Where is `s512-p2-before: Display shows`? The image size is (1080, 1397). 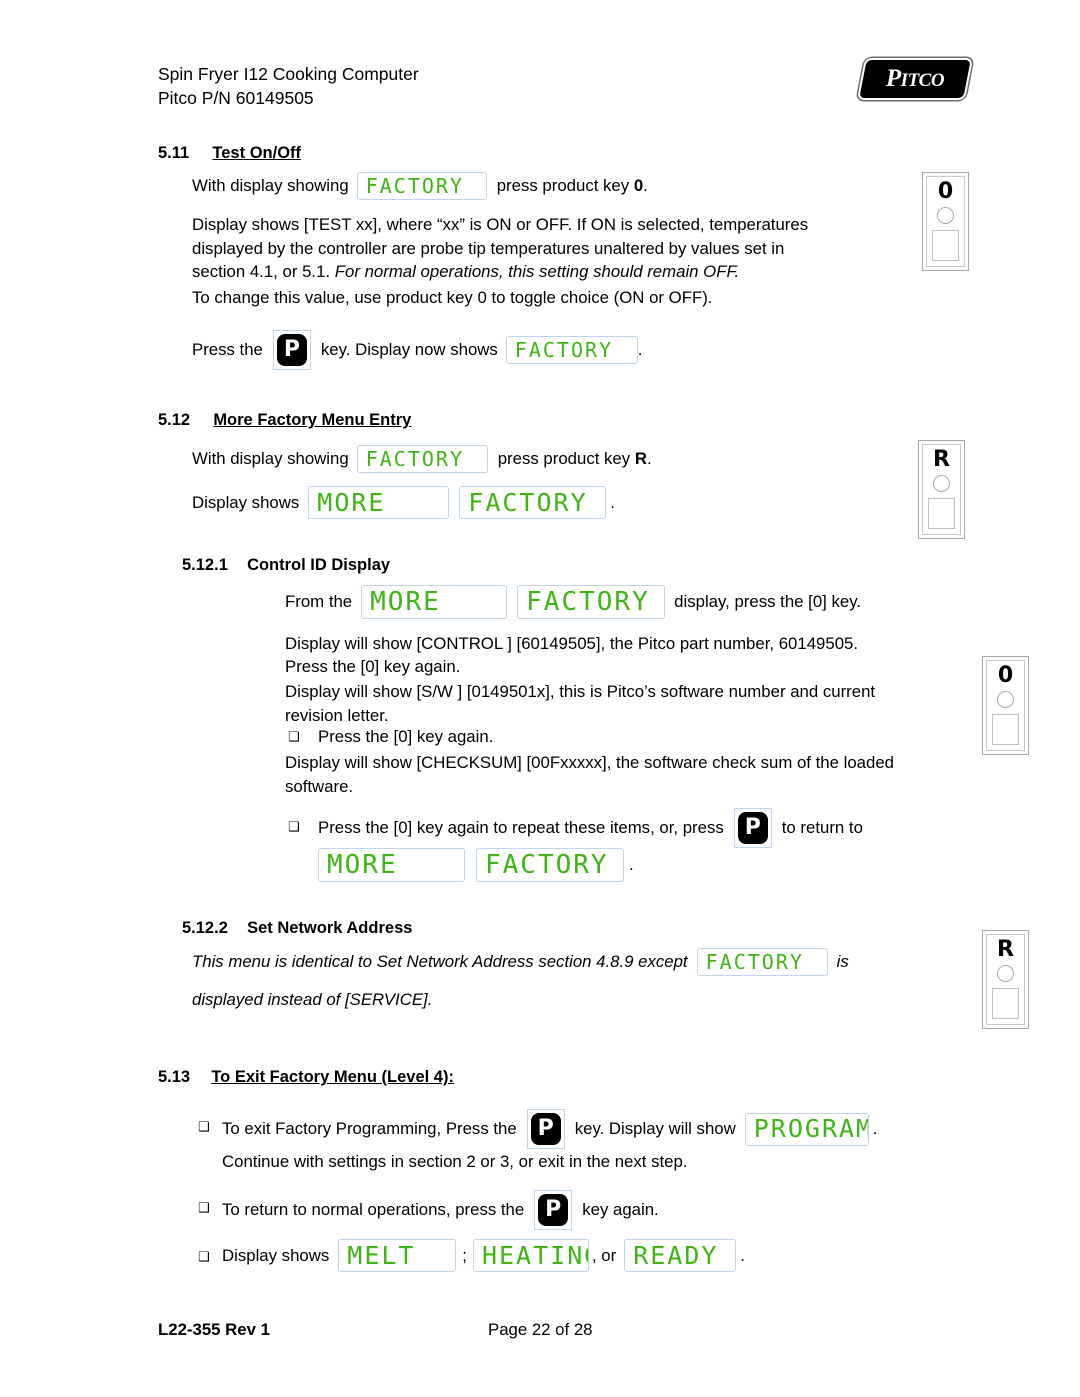 s512-p2-before: Display shows is located at coordinates (246, 502).